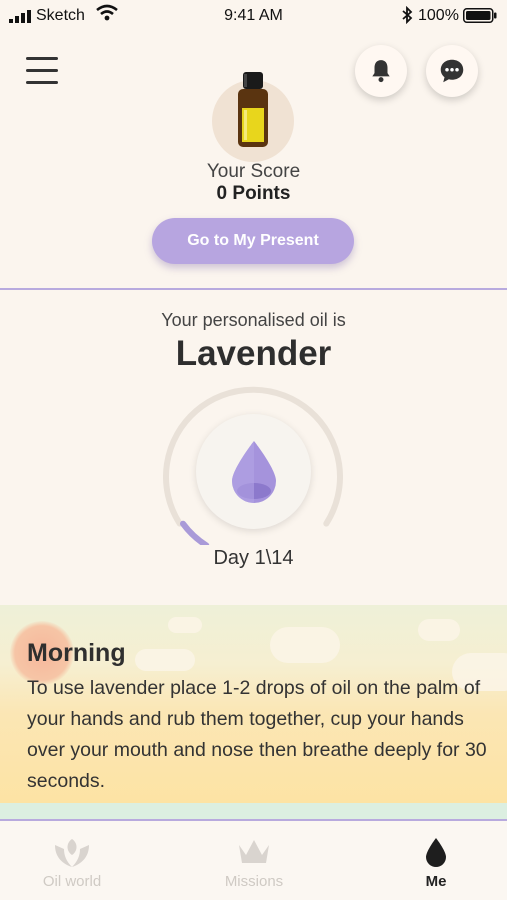 The image size is (507, 900). Describe the element at coordinates (253, 320) in the screenshot. I see `personalised-oil-intro: Your personalised oil is` at that location.